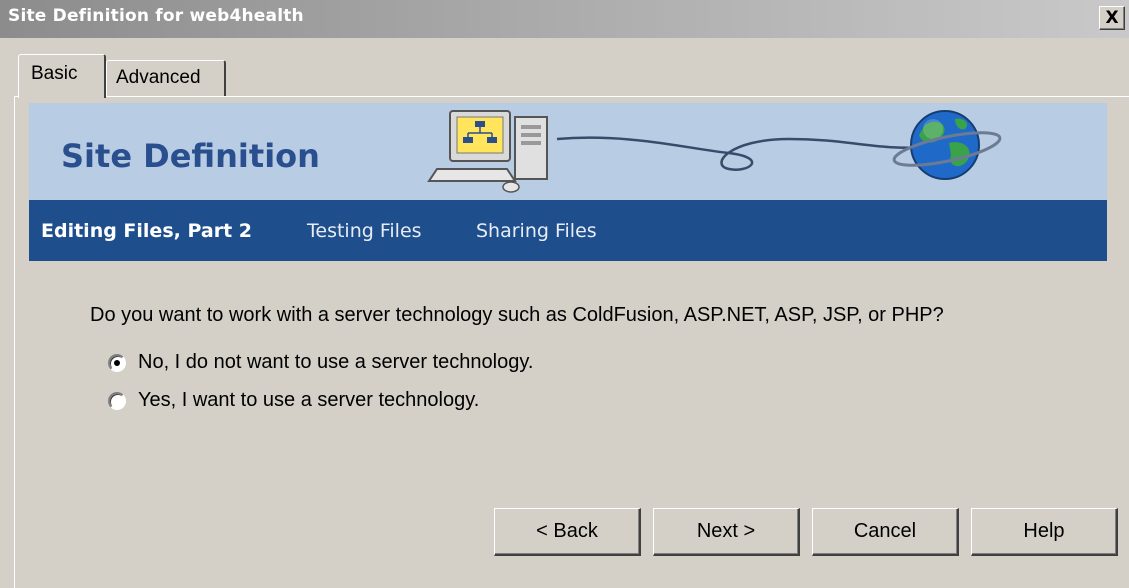 This screenshot has width=1129, height=588. What do you see at coordinates (146, 231) in the screenshot?
I see `step-editing-files: Editing Files, Part 2` at bounding box center [146, 231].